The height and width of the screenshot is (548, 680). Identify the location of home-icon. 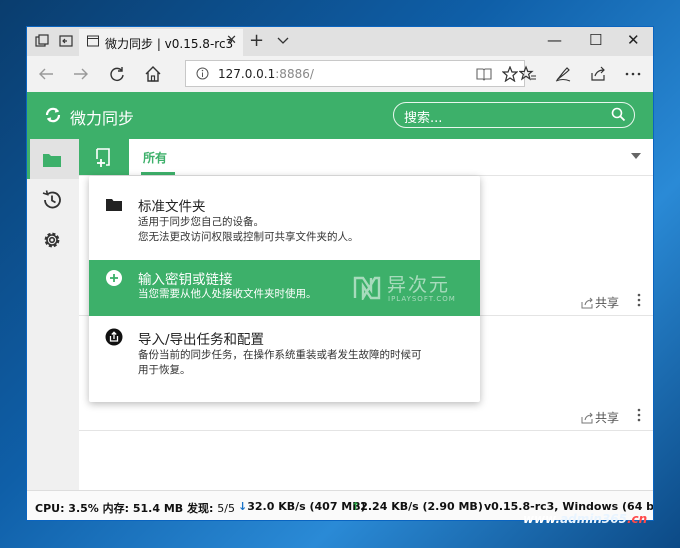
(153, 74).